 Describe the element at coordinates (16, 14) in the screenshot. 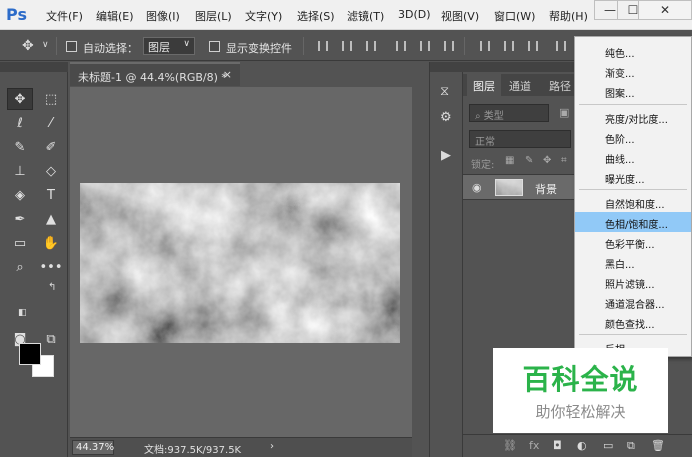

I see `ps-logo: Ps` at that location.